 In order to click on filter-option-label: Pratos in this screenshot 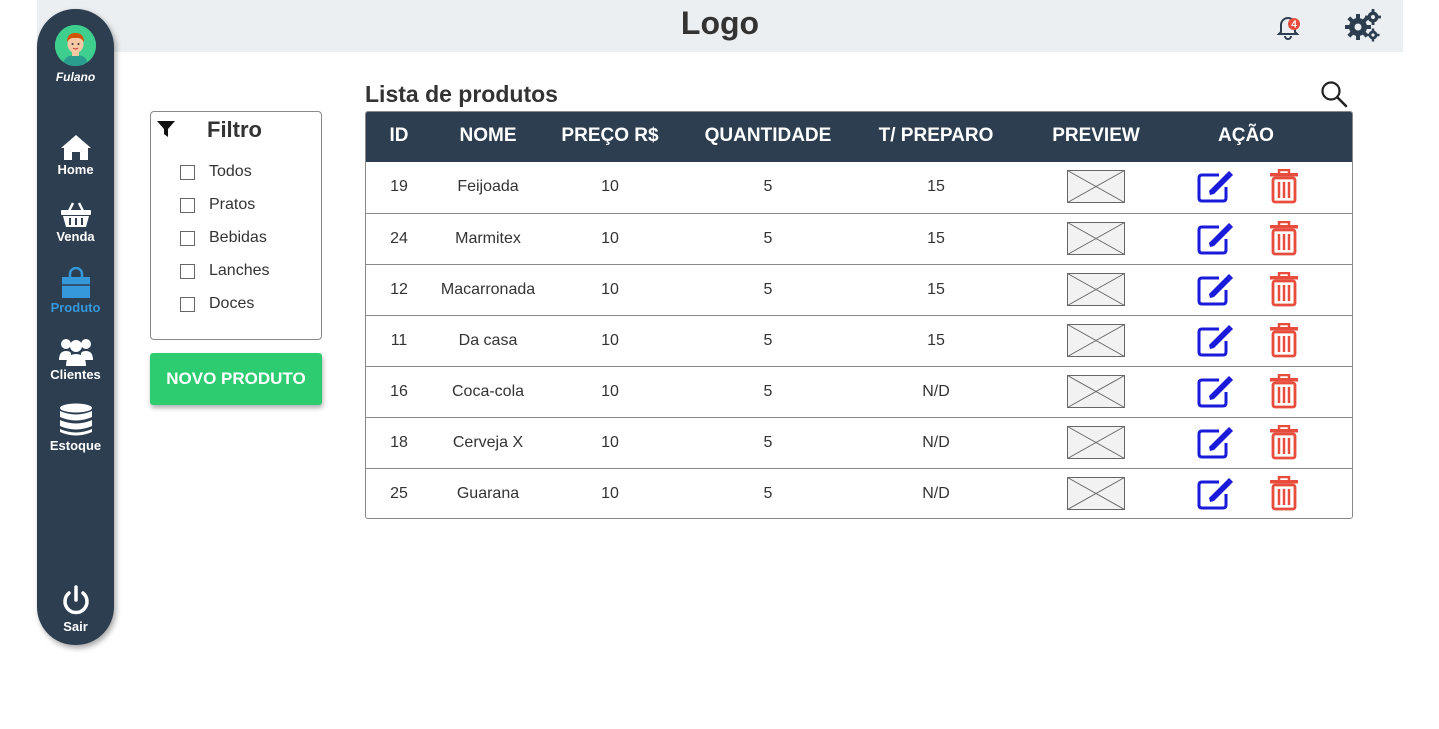, I will do `click(232, 204)`.